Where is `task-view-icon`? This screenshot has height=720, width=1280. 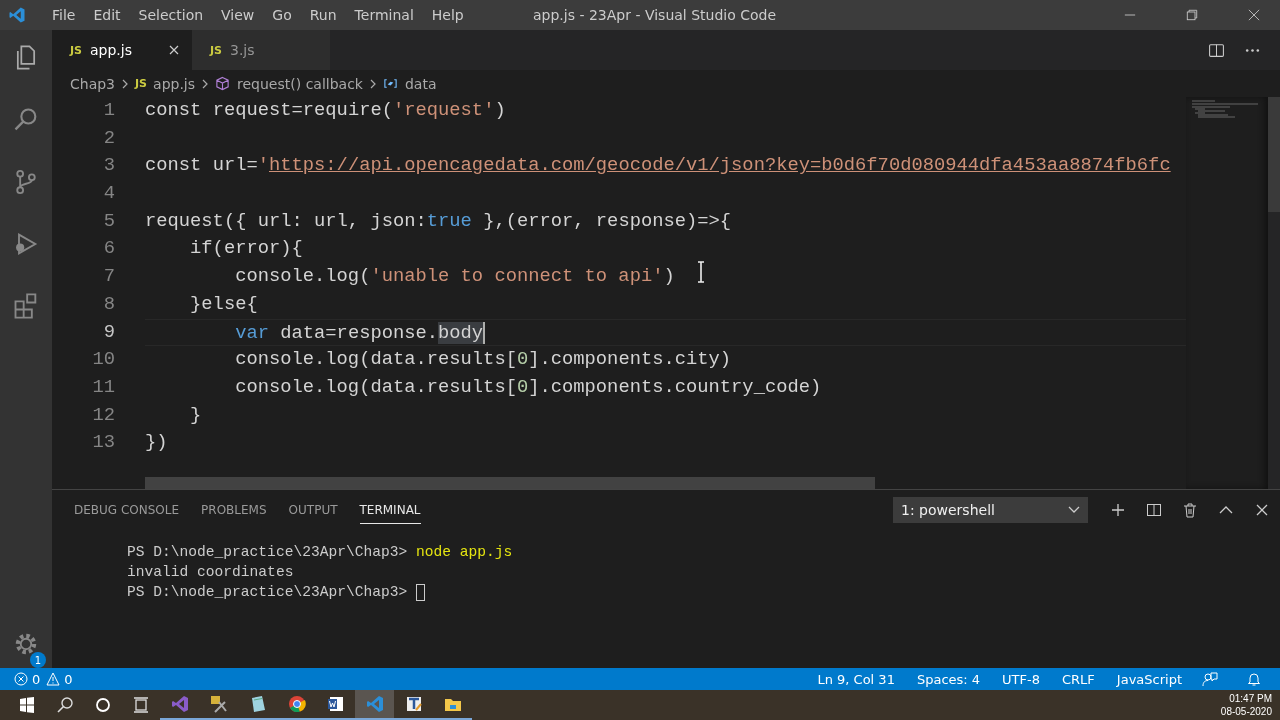 task-view-icon is located at coordinates (141, 705).